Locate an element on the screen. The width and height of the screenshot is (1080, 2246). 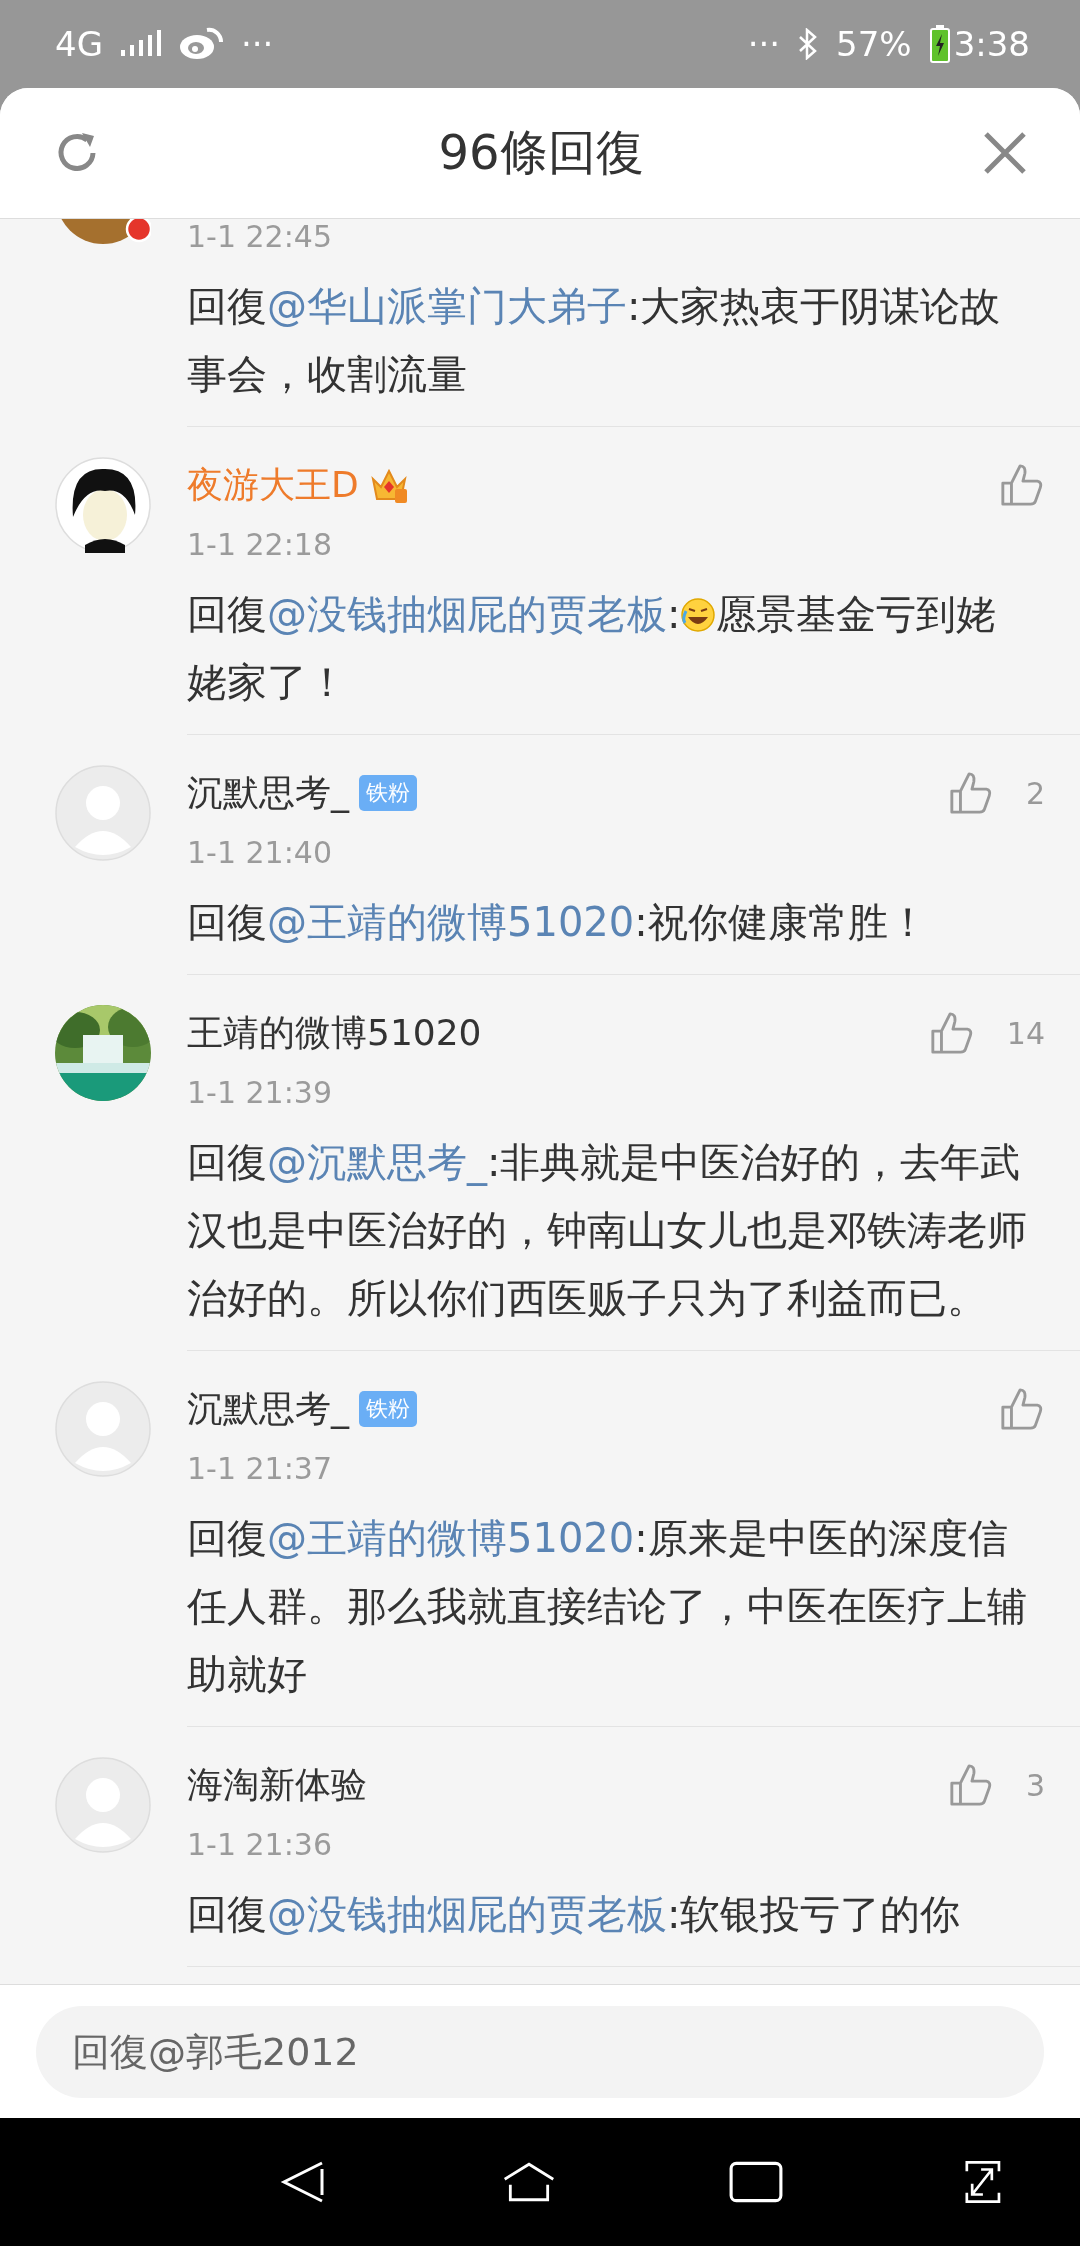
mention-link: @华山派掌门大弟子 is located at coordinates (447, 306).